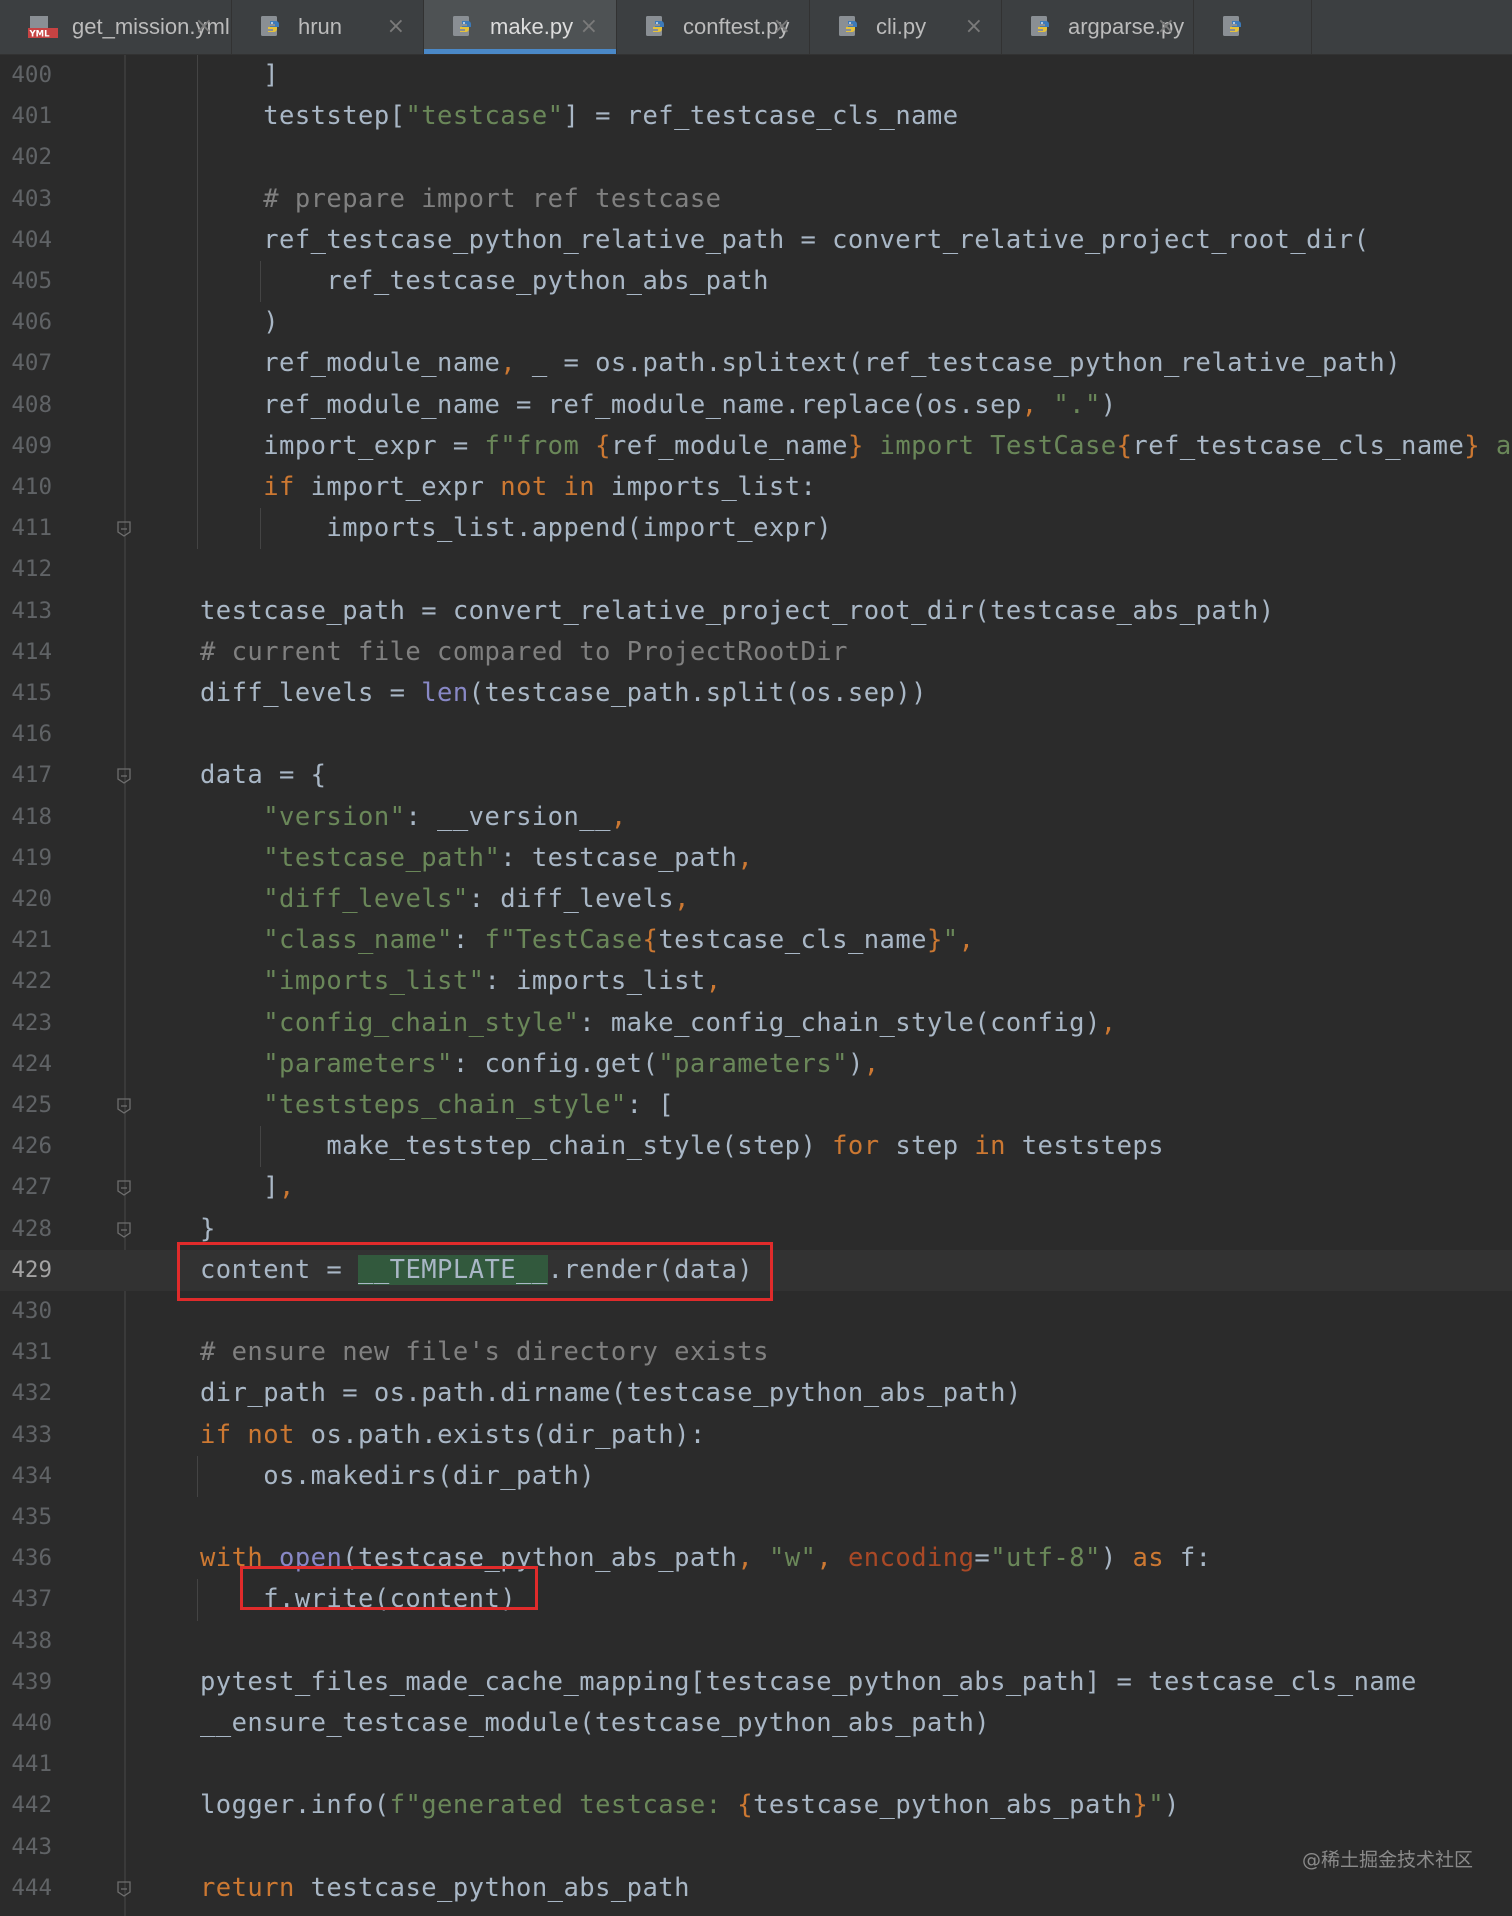 This screenshot has width=1512, height=1916. I want to click on line-number: 413, so click(31, 610).